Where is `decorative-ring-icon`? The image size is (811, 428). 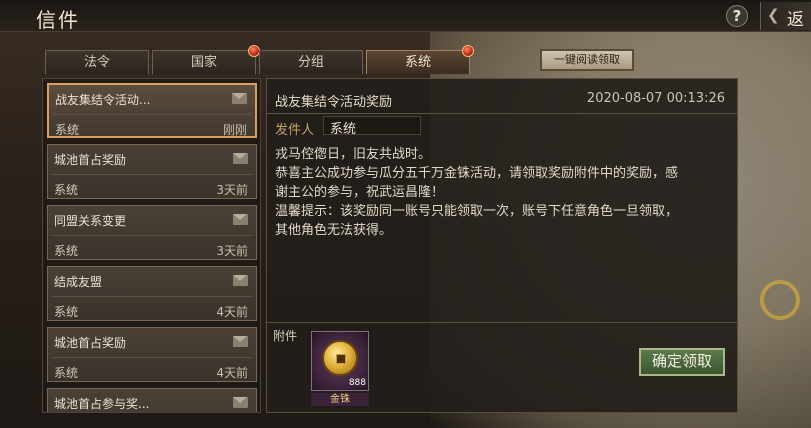
decorative-ring-icon is located at coordinates (780, 300).